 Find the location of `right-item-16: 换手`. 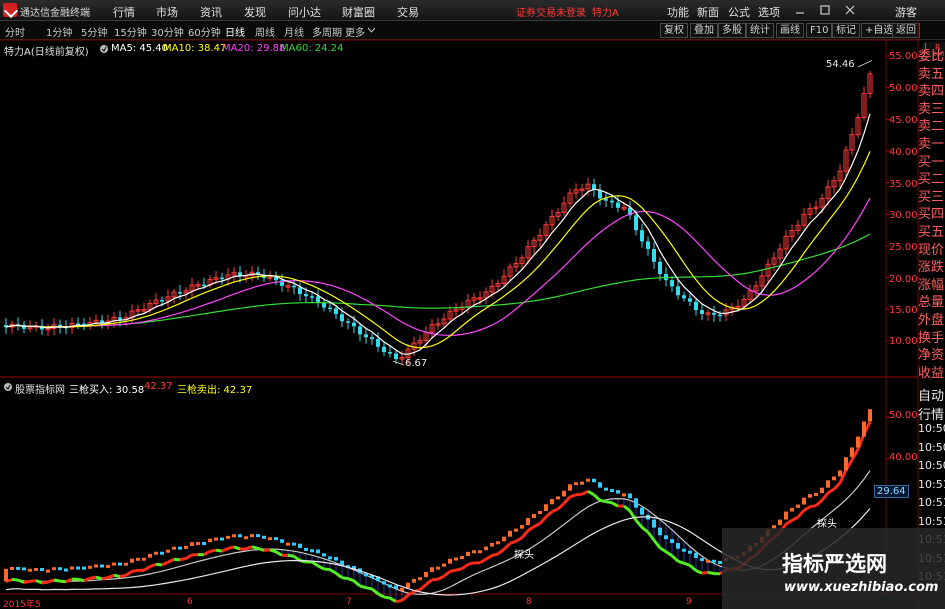

right-item-16: 换手 is located at coordinates (931, 338).